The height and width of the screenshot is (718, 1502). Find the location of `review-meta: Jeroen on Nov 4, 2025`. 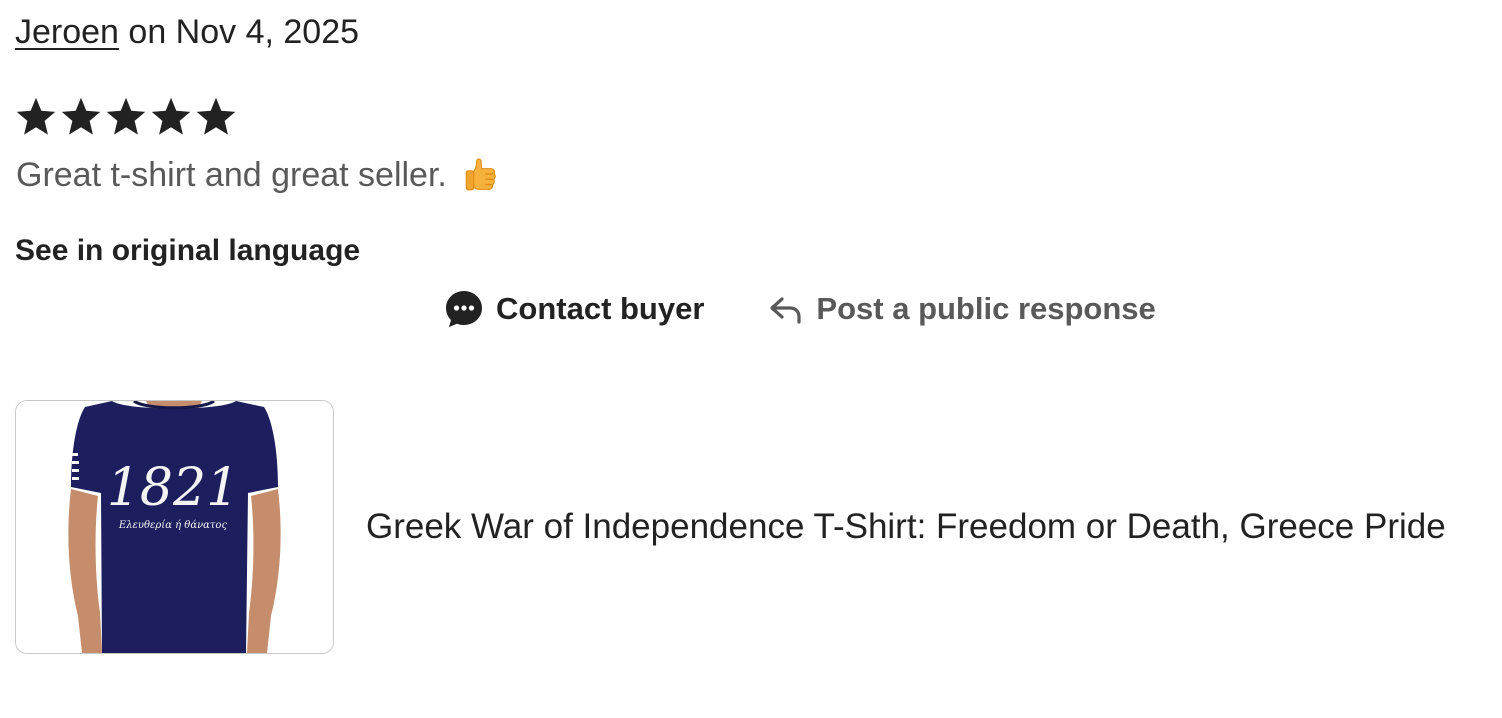

review-meta: Jeroen on Nov 4, 2025 is located at coordinates (187, 32).